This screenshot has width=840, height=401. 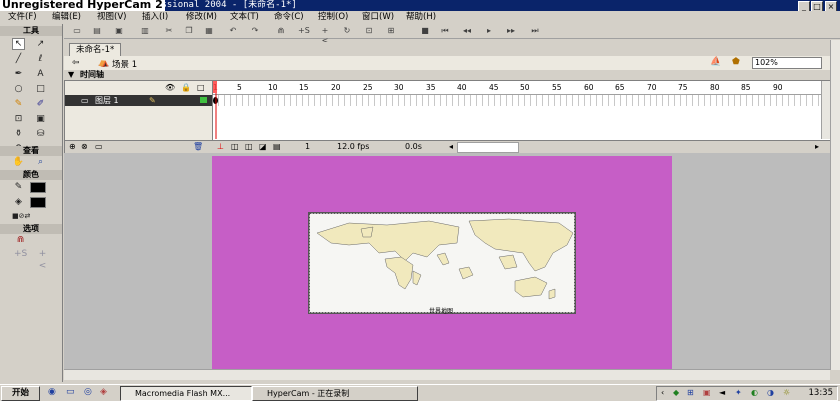 What do you see at coordinates (170, 87) in the screenshot?
I see `eye-icon: 👁` at bounding box center [170, 87].